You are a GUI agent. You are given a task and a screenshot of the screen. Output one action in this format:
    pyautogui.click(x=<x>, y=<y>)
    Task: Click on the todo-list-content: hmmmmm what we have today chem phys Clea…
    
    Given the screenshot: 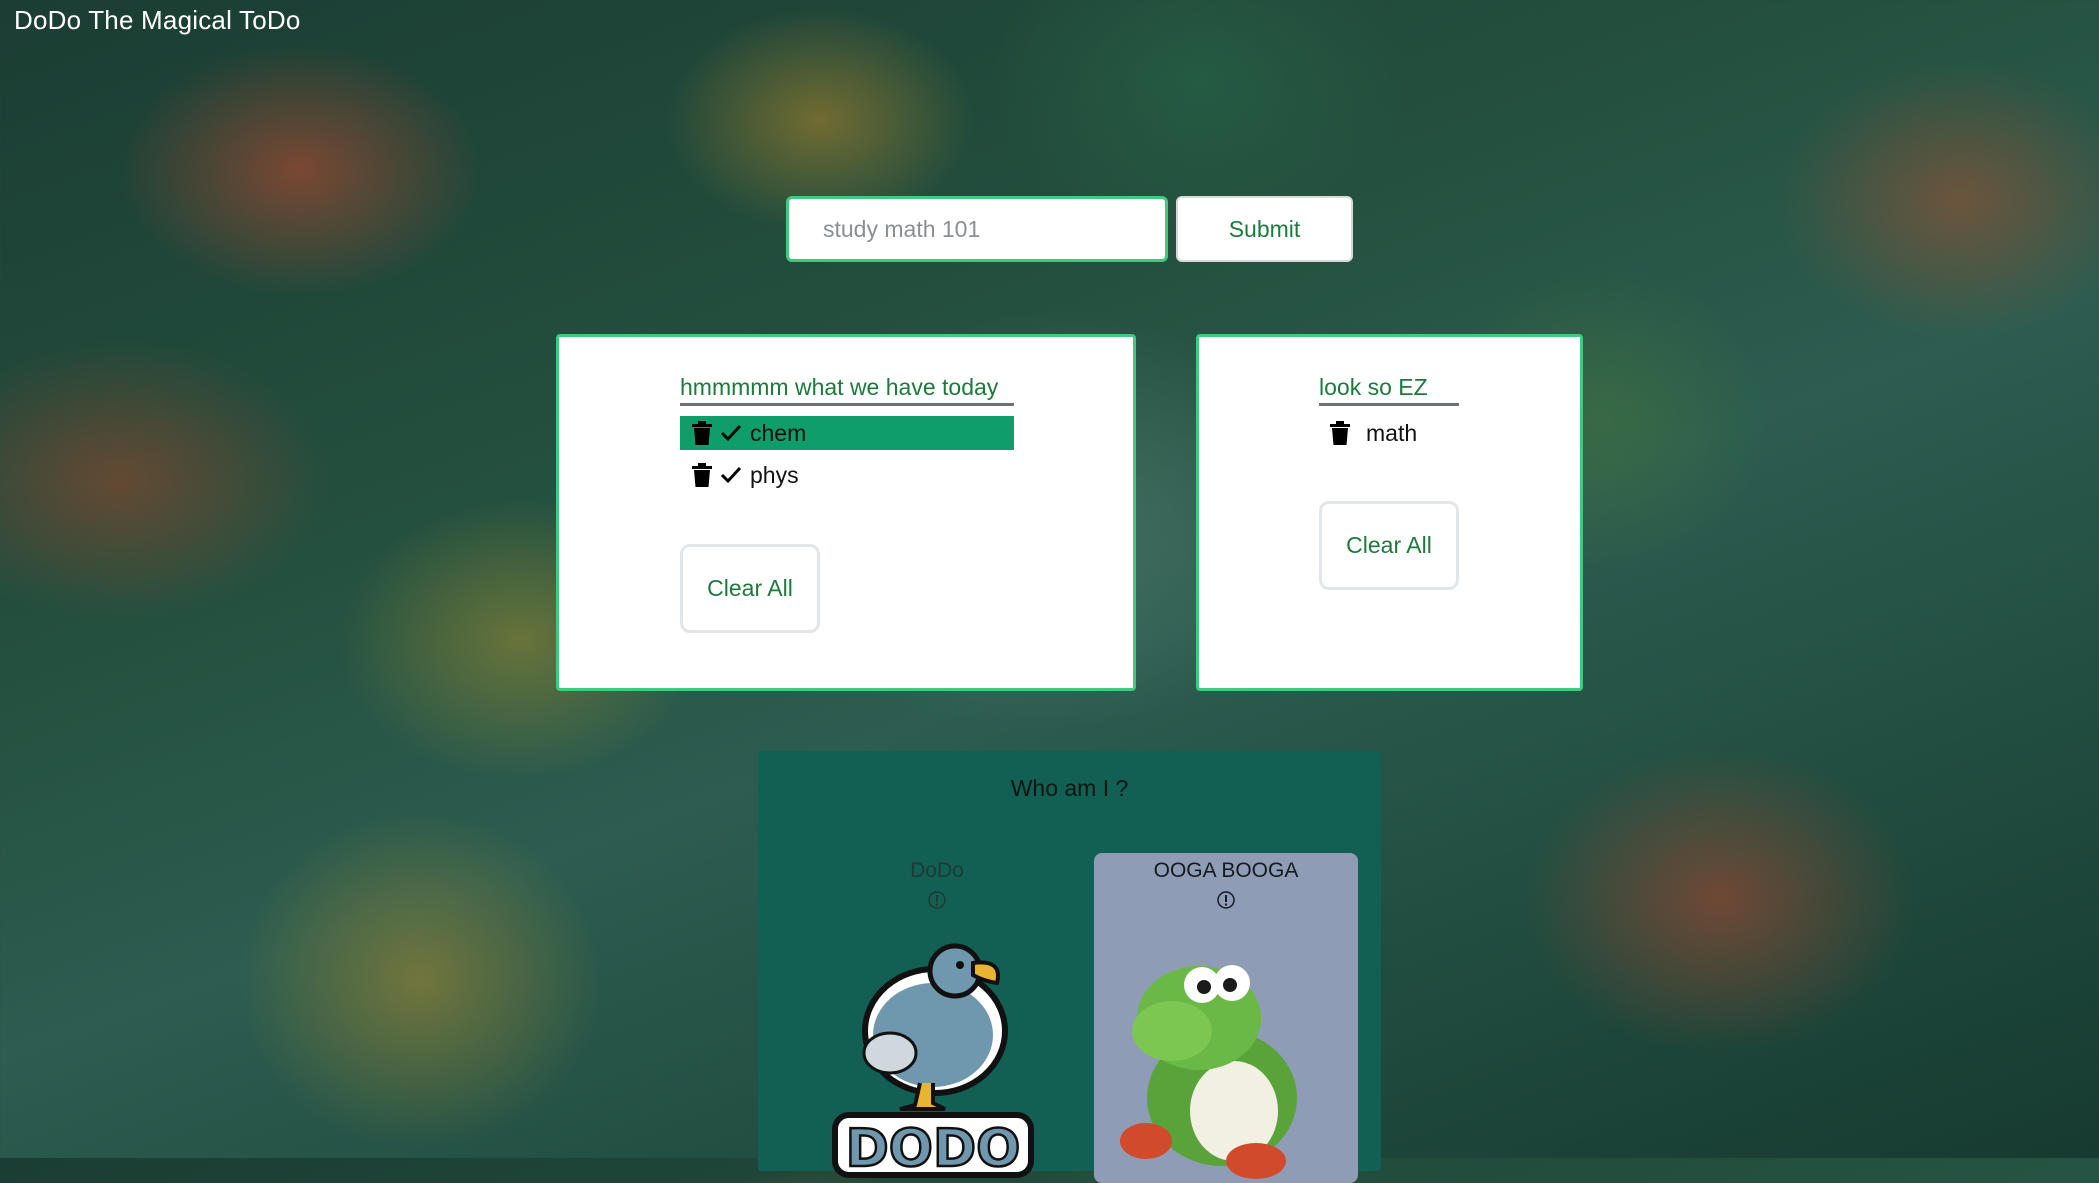 What is the action you would take?
    pyautogui.click(x=847, y=503)
    